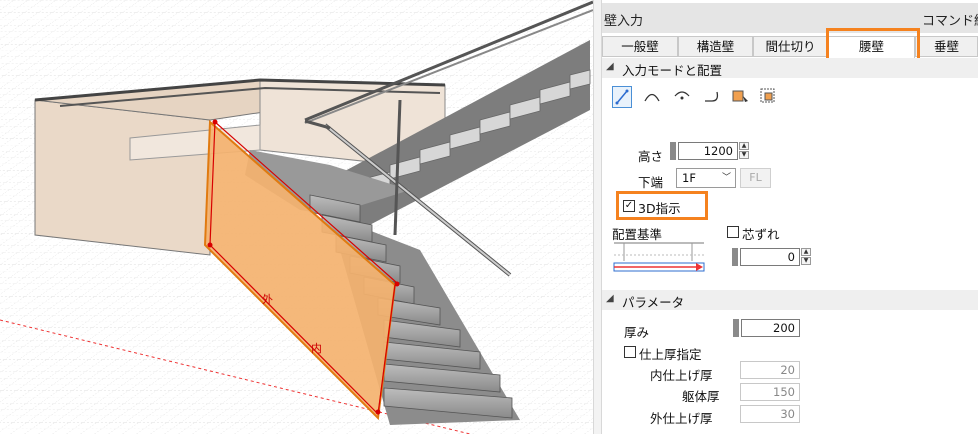 The width and height of the screenshot is (978, 434). Describe the element at coordinates (597, 217) in the screenshot. I see `panel-splitter` at that location.